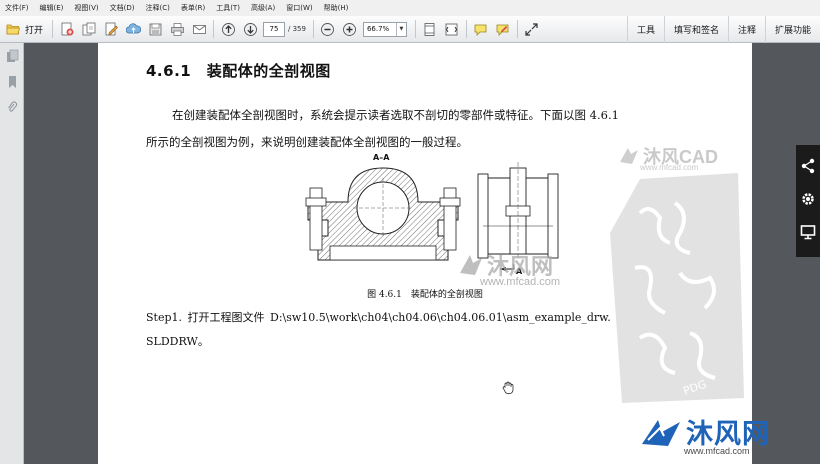 The width and height of the screenshot is (820, 464). I want to click on gear-icon, so click(808, 199).